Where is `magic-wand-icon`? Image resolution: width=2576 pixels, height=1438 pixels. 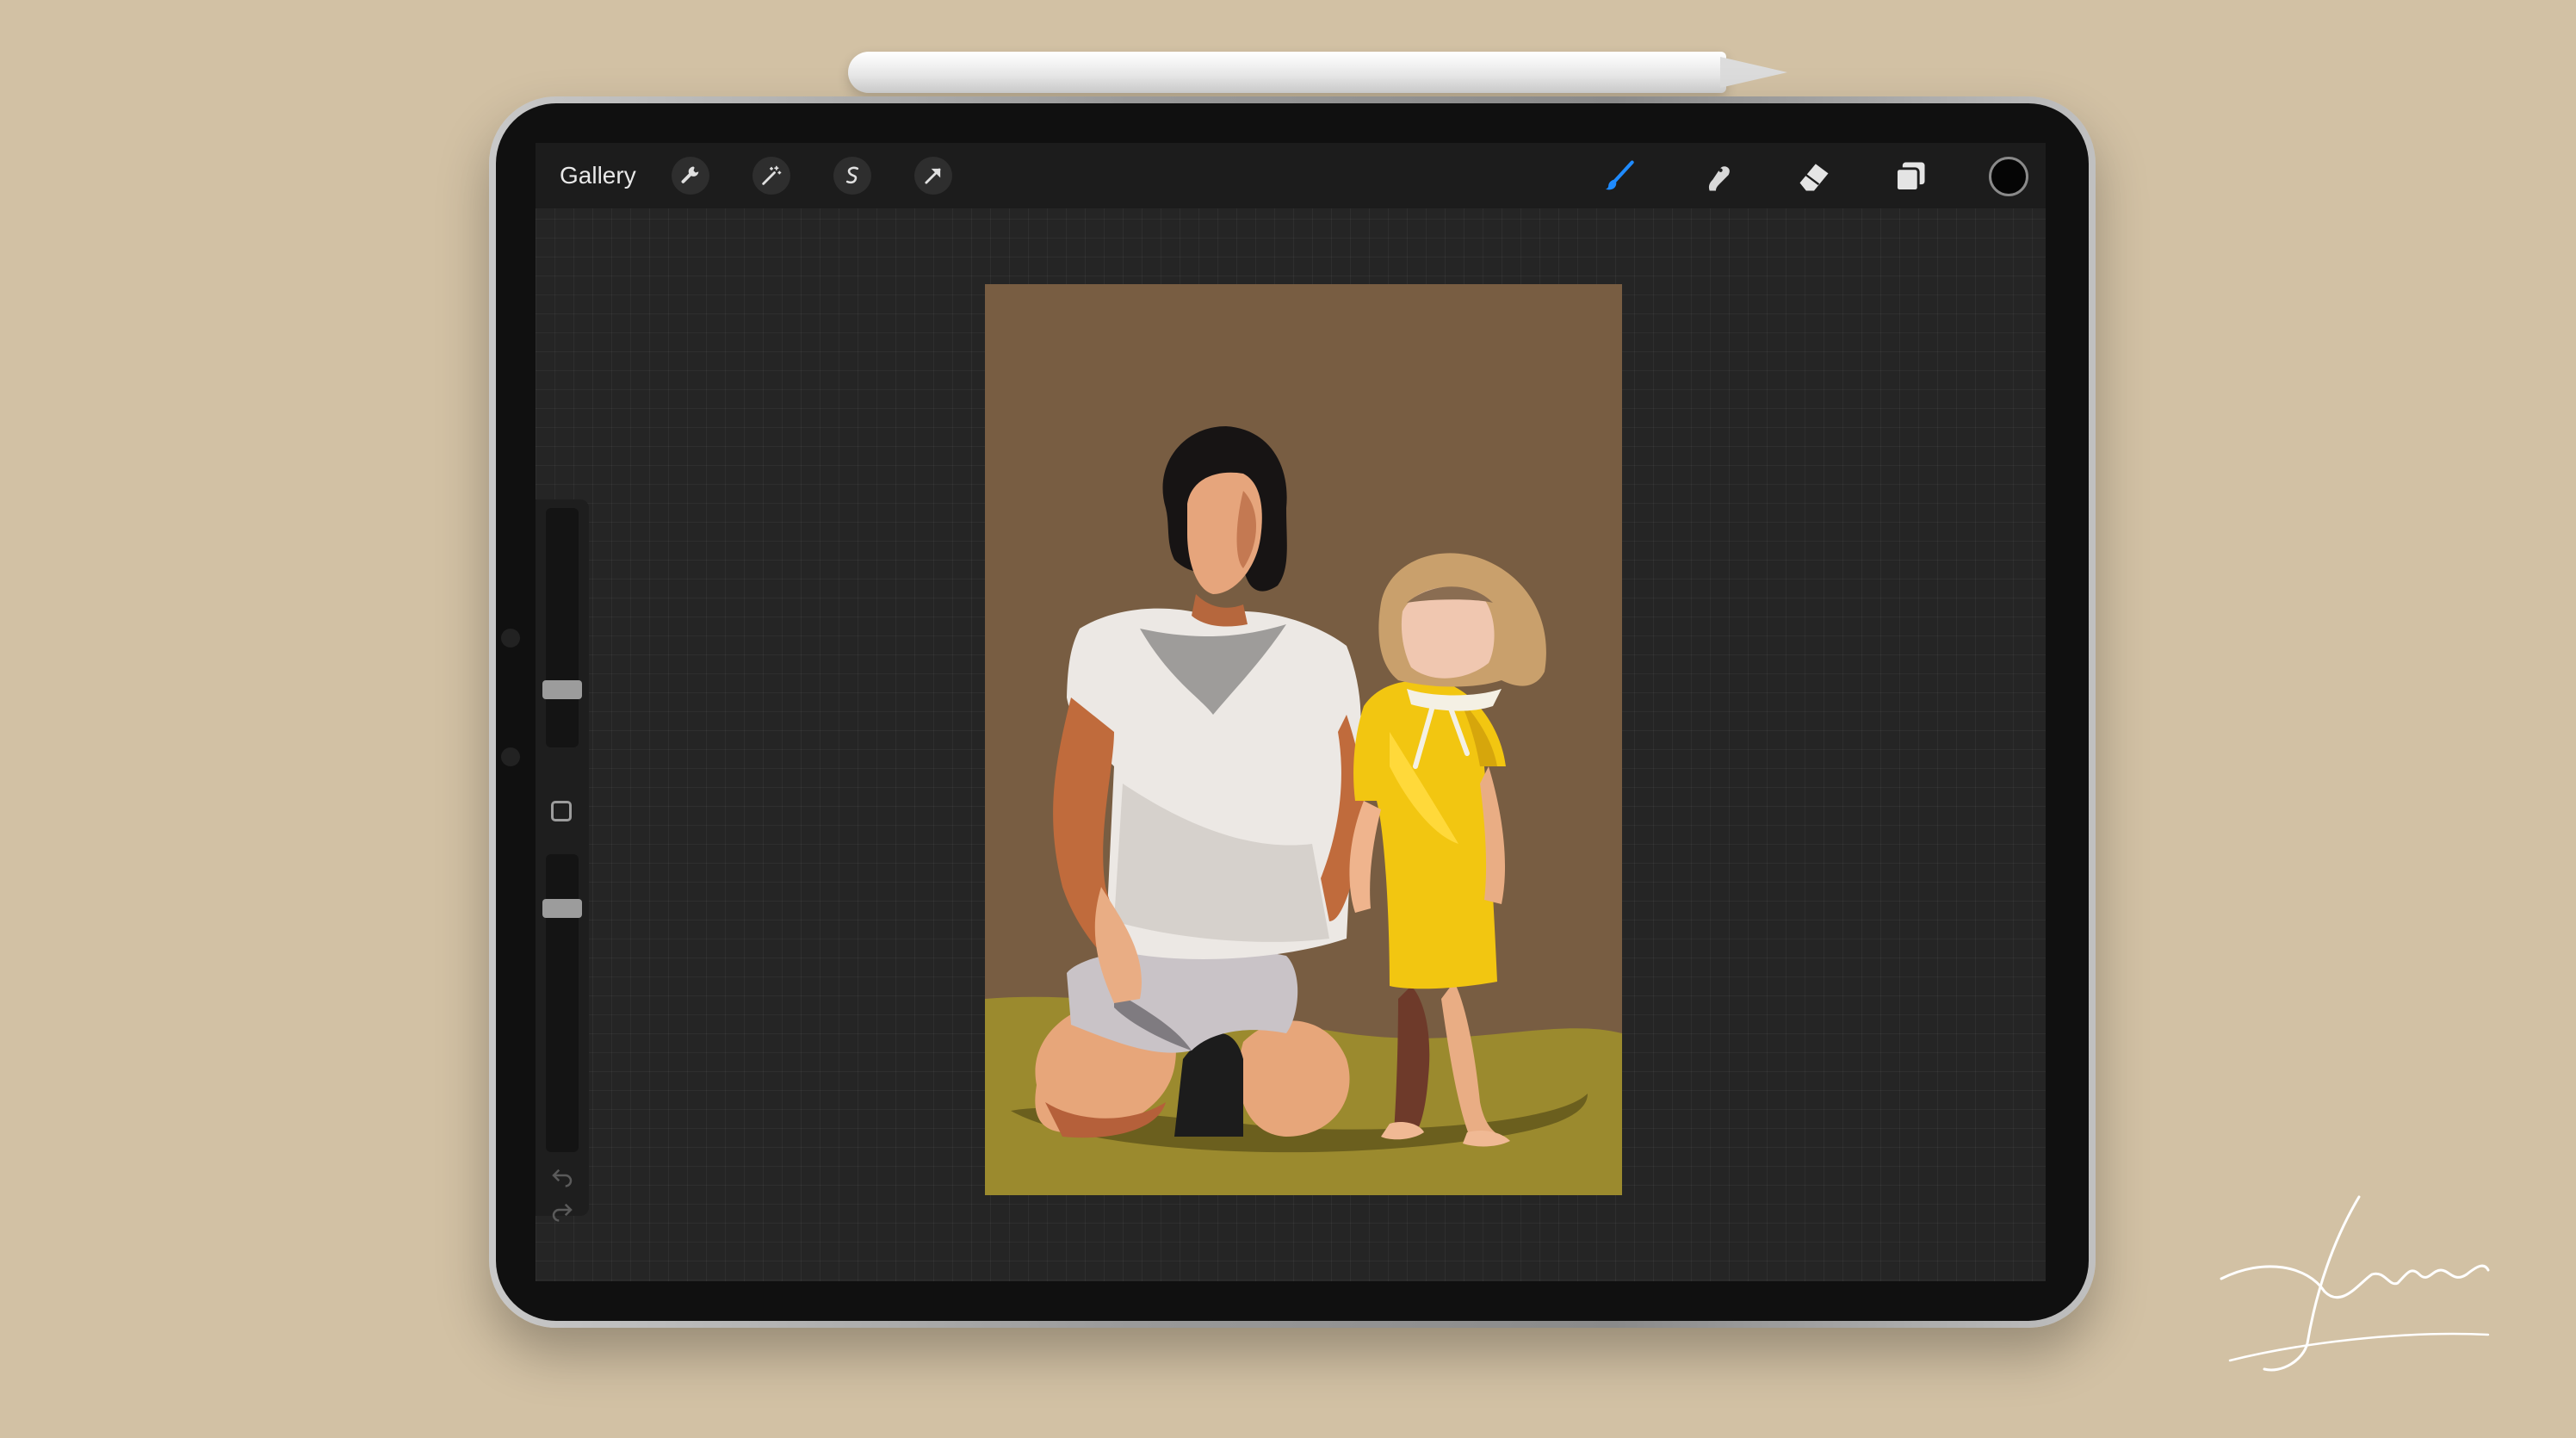 magic-wand-icon is located at coordinates (771, 176).